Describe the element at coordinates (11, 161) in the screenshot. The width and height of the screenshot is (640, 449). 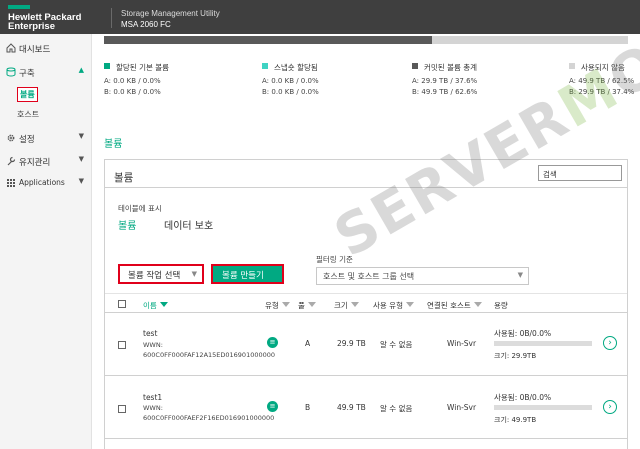
I see `wrench-icon` at that location.